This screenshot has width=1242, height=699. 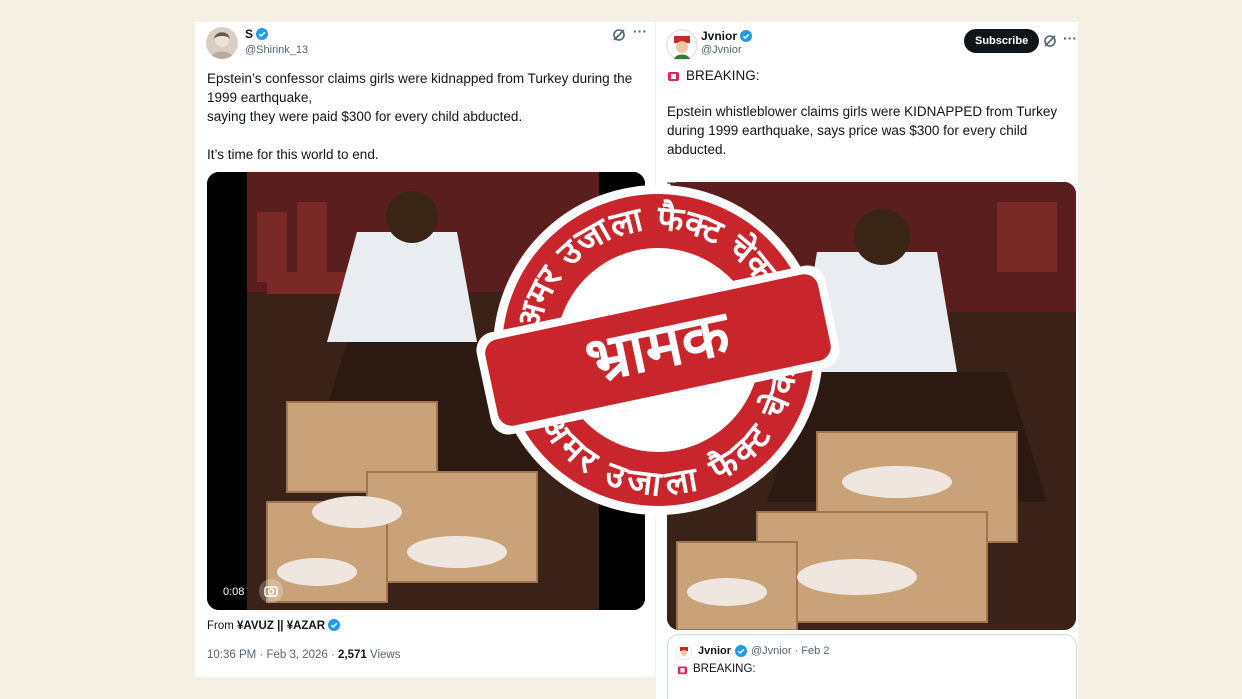 What do you see at coordinates (249, 34) in the screenshot?
I see `left-display-name-text: S` at bounding box center [249, 34].